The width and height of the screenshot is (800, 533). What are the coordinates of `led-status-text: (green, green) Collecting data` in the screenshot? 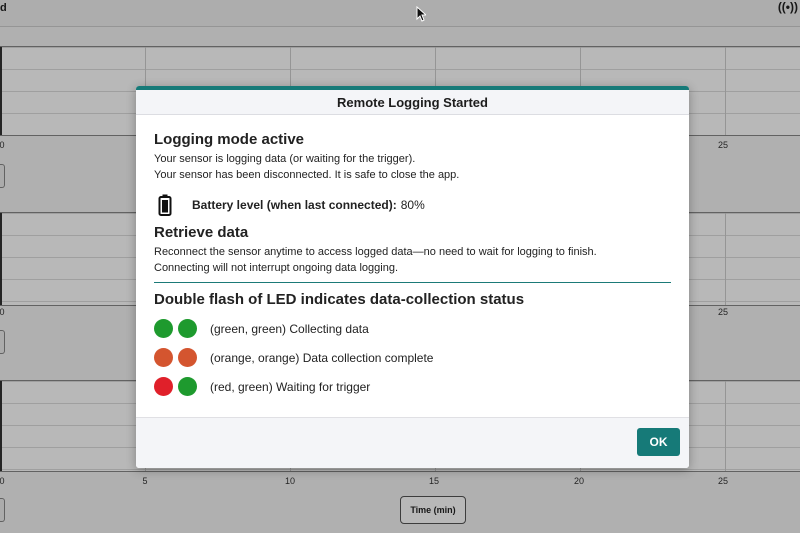 It's located at (289, 328).